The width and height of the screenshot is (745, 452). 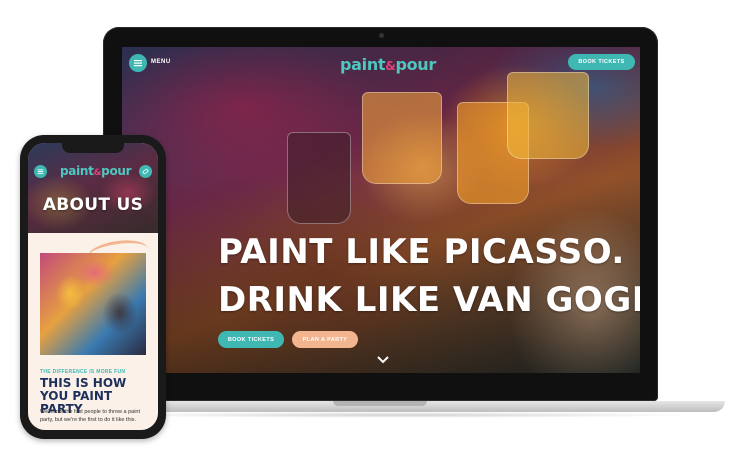 What do you see at coordinates (325, 339) in the screenshot?
I see `plan-a-party-button: PLAN A PARTY` at bounding box center [325, 339].